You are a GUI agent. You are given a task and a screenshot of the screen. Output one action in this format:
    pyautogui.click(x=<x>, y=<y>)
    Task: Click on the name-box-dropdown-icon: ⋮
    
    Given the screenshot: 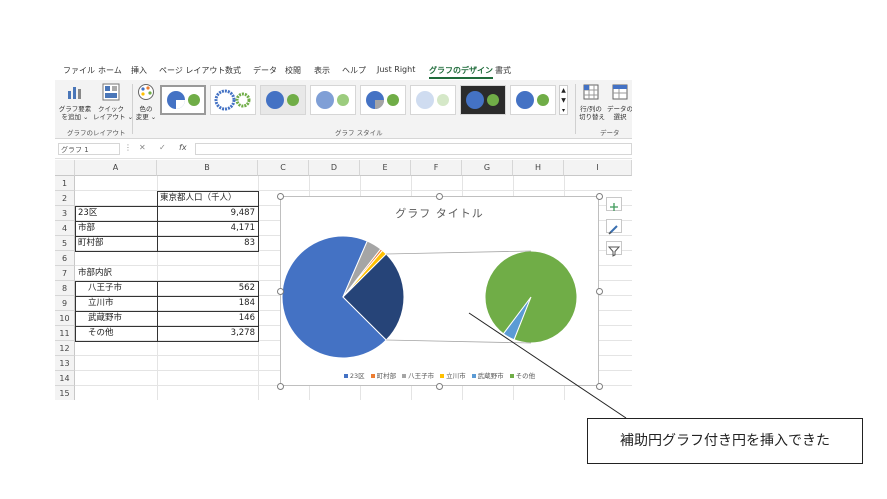 What is the action you would take?
    pyautogui.click(x=128, y=147)
    